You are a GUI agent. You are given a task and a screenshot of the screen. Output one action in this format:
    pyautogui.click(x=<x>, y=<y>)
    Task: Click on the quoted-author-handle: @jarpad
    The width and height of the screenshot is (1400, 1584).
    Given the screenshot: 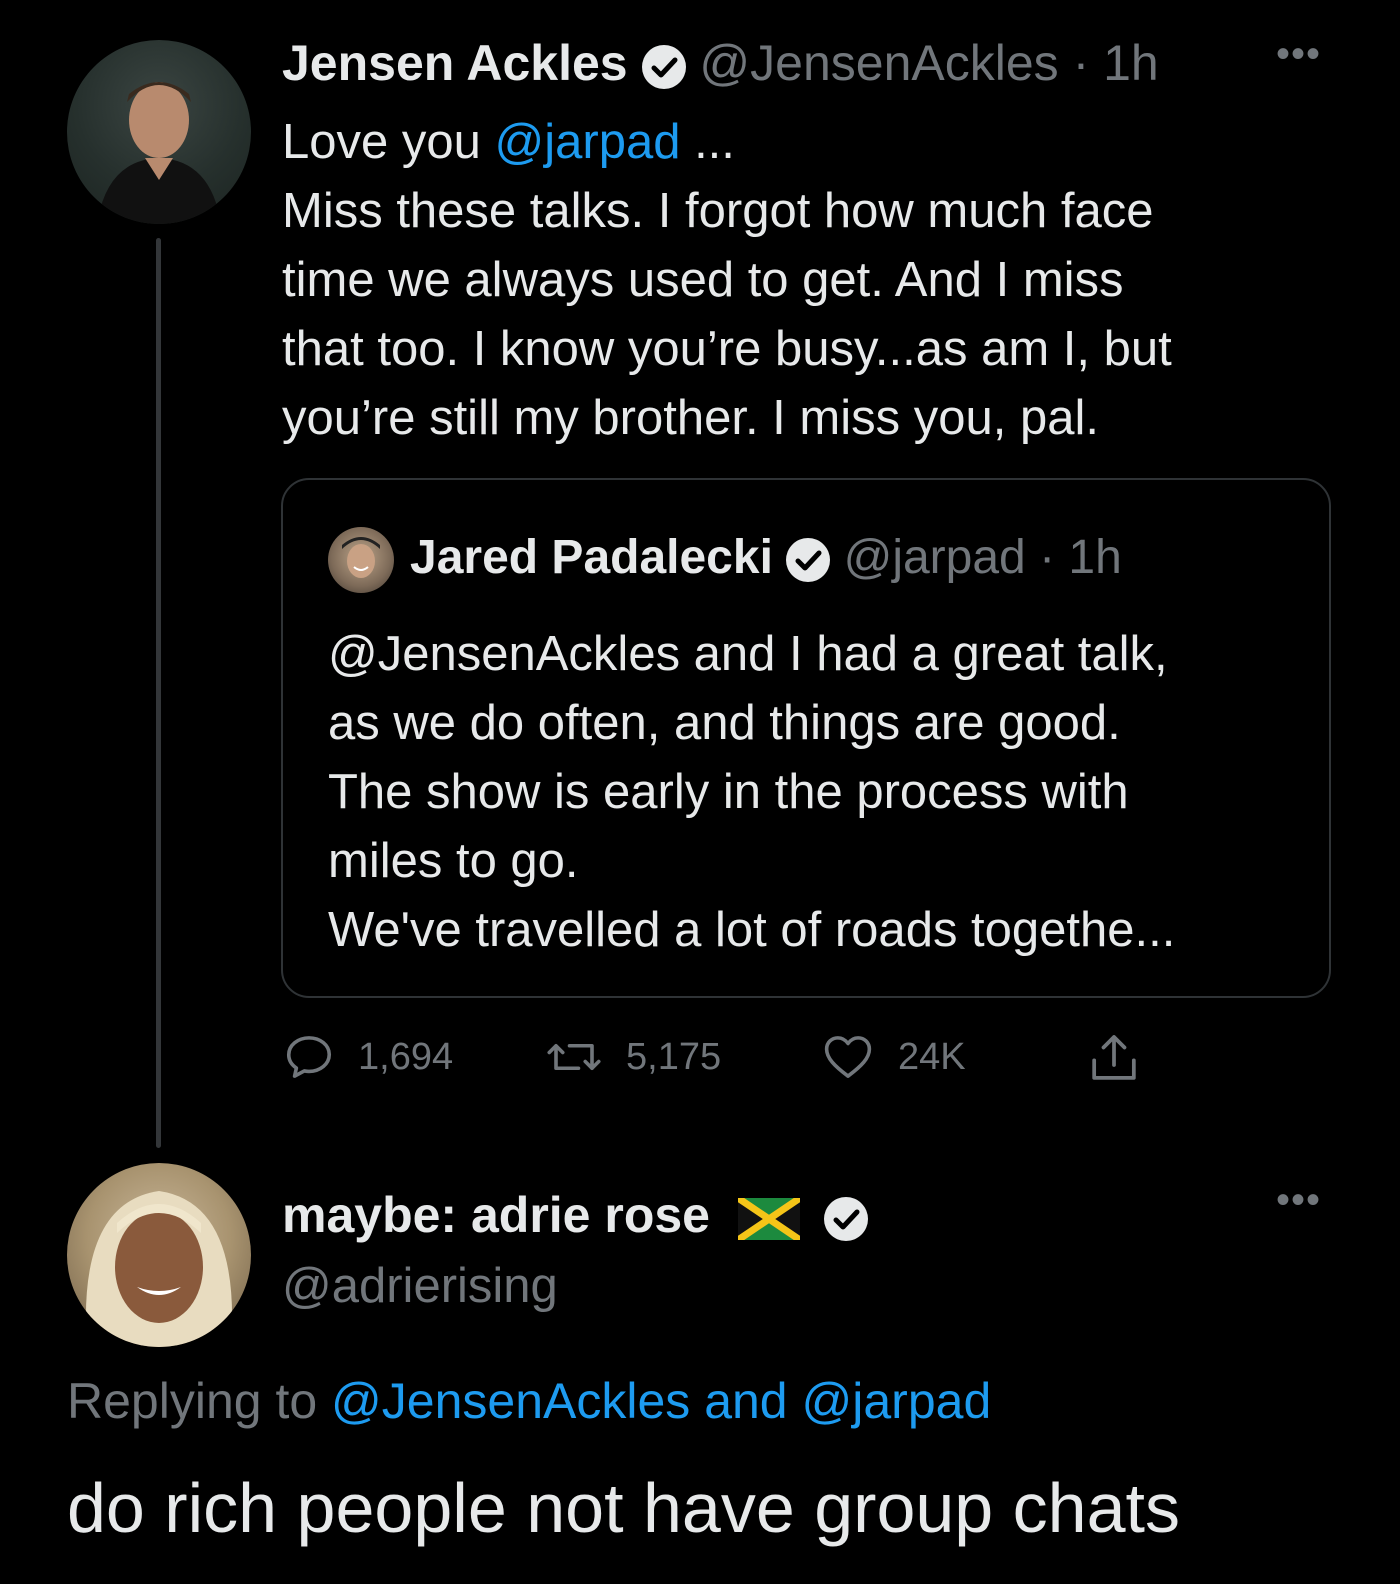 What is the action you would take?
    pyautogui.click(x=934, y=557)
    